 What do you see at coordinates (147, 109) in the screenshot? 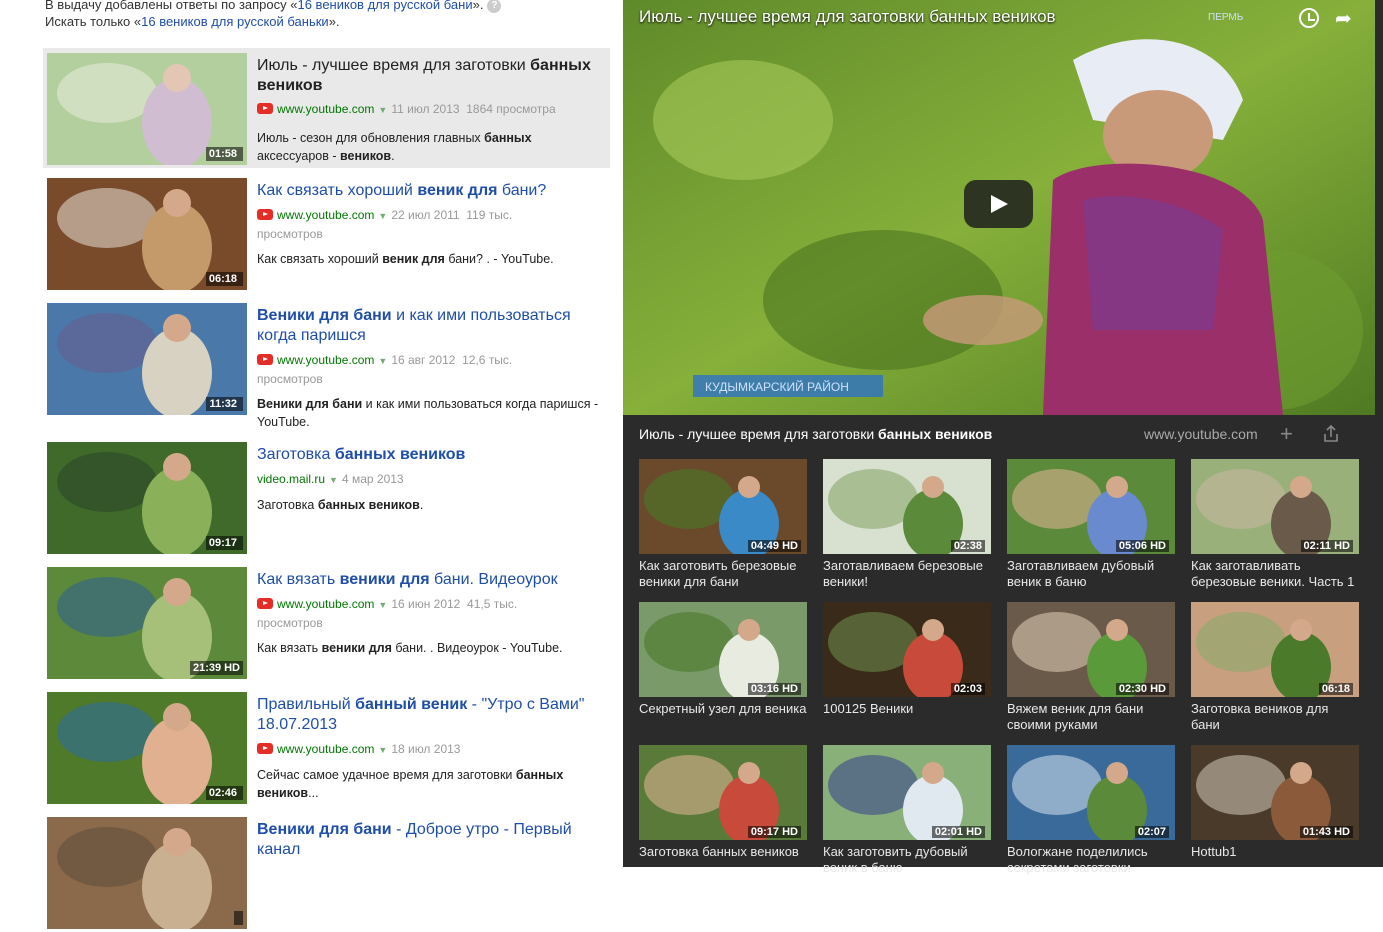
I see `result-thumbnail: 01:58` at bounding box center [147, 109].